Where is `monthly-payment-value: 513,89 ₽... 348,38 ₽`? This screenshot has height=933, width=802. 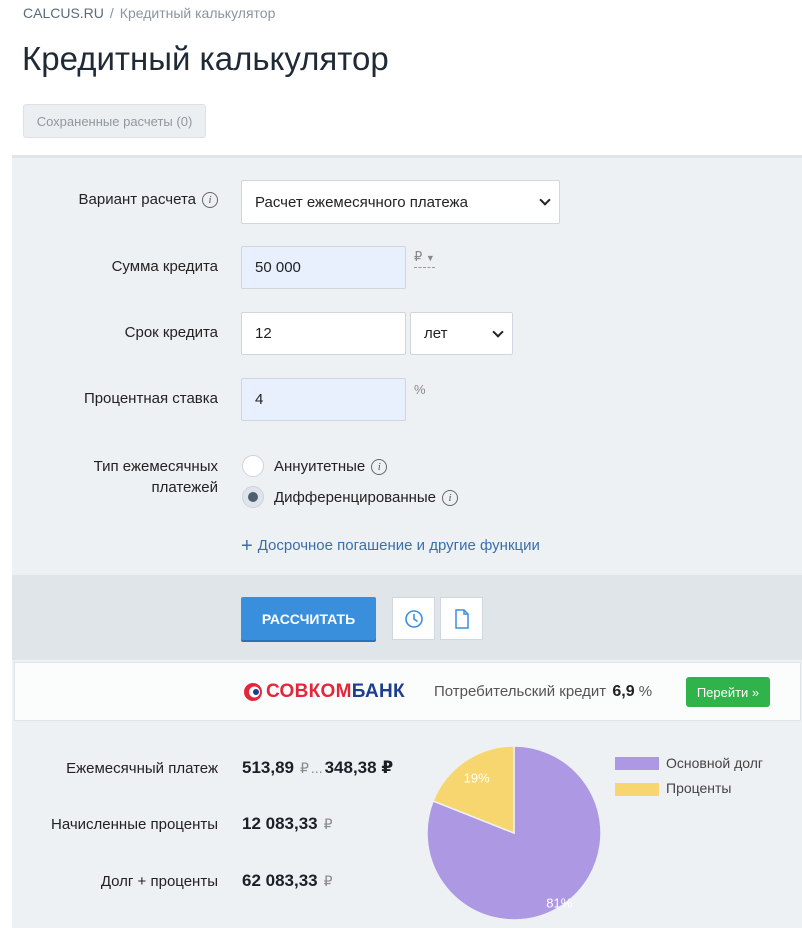 monthly-payment-value: 513,89 ₽... 348,38 ₽ is located at coordinates (317, 768).